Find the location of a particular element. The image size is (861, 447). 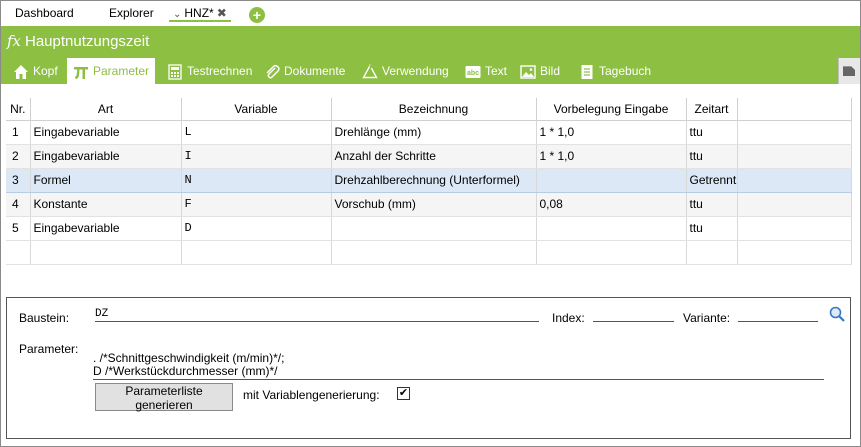

page-title: Hauptnutzungszeit is located at coordinates (87, 41).